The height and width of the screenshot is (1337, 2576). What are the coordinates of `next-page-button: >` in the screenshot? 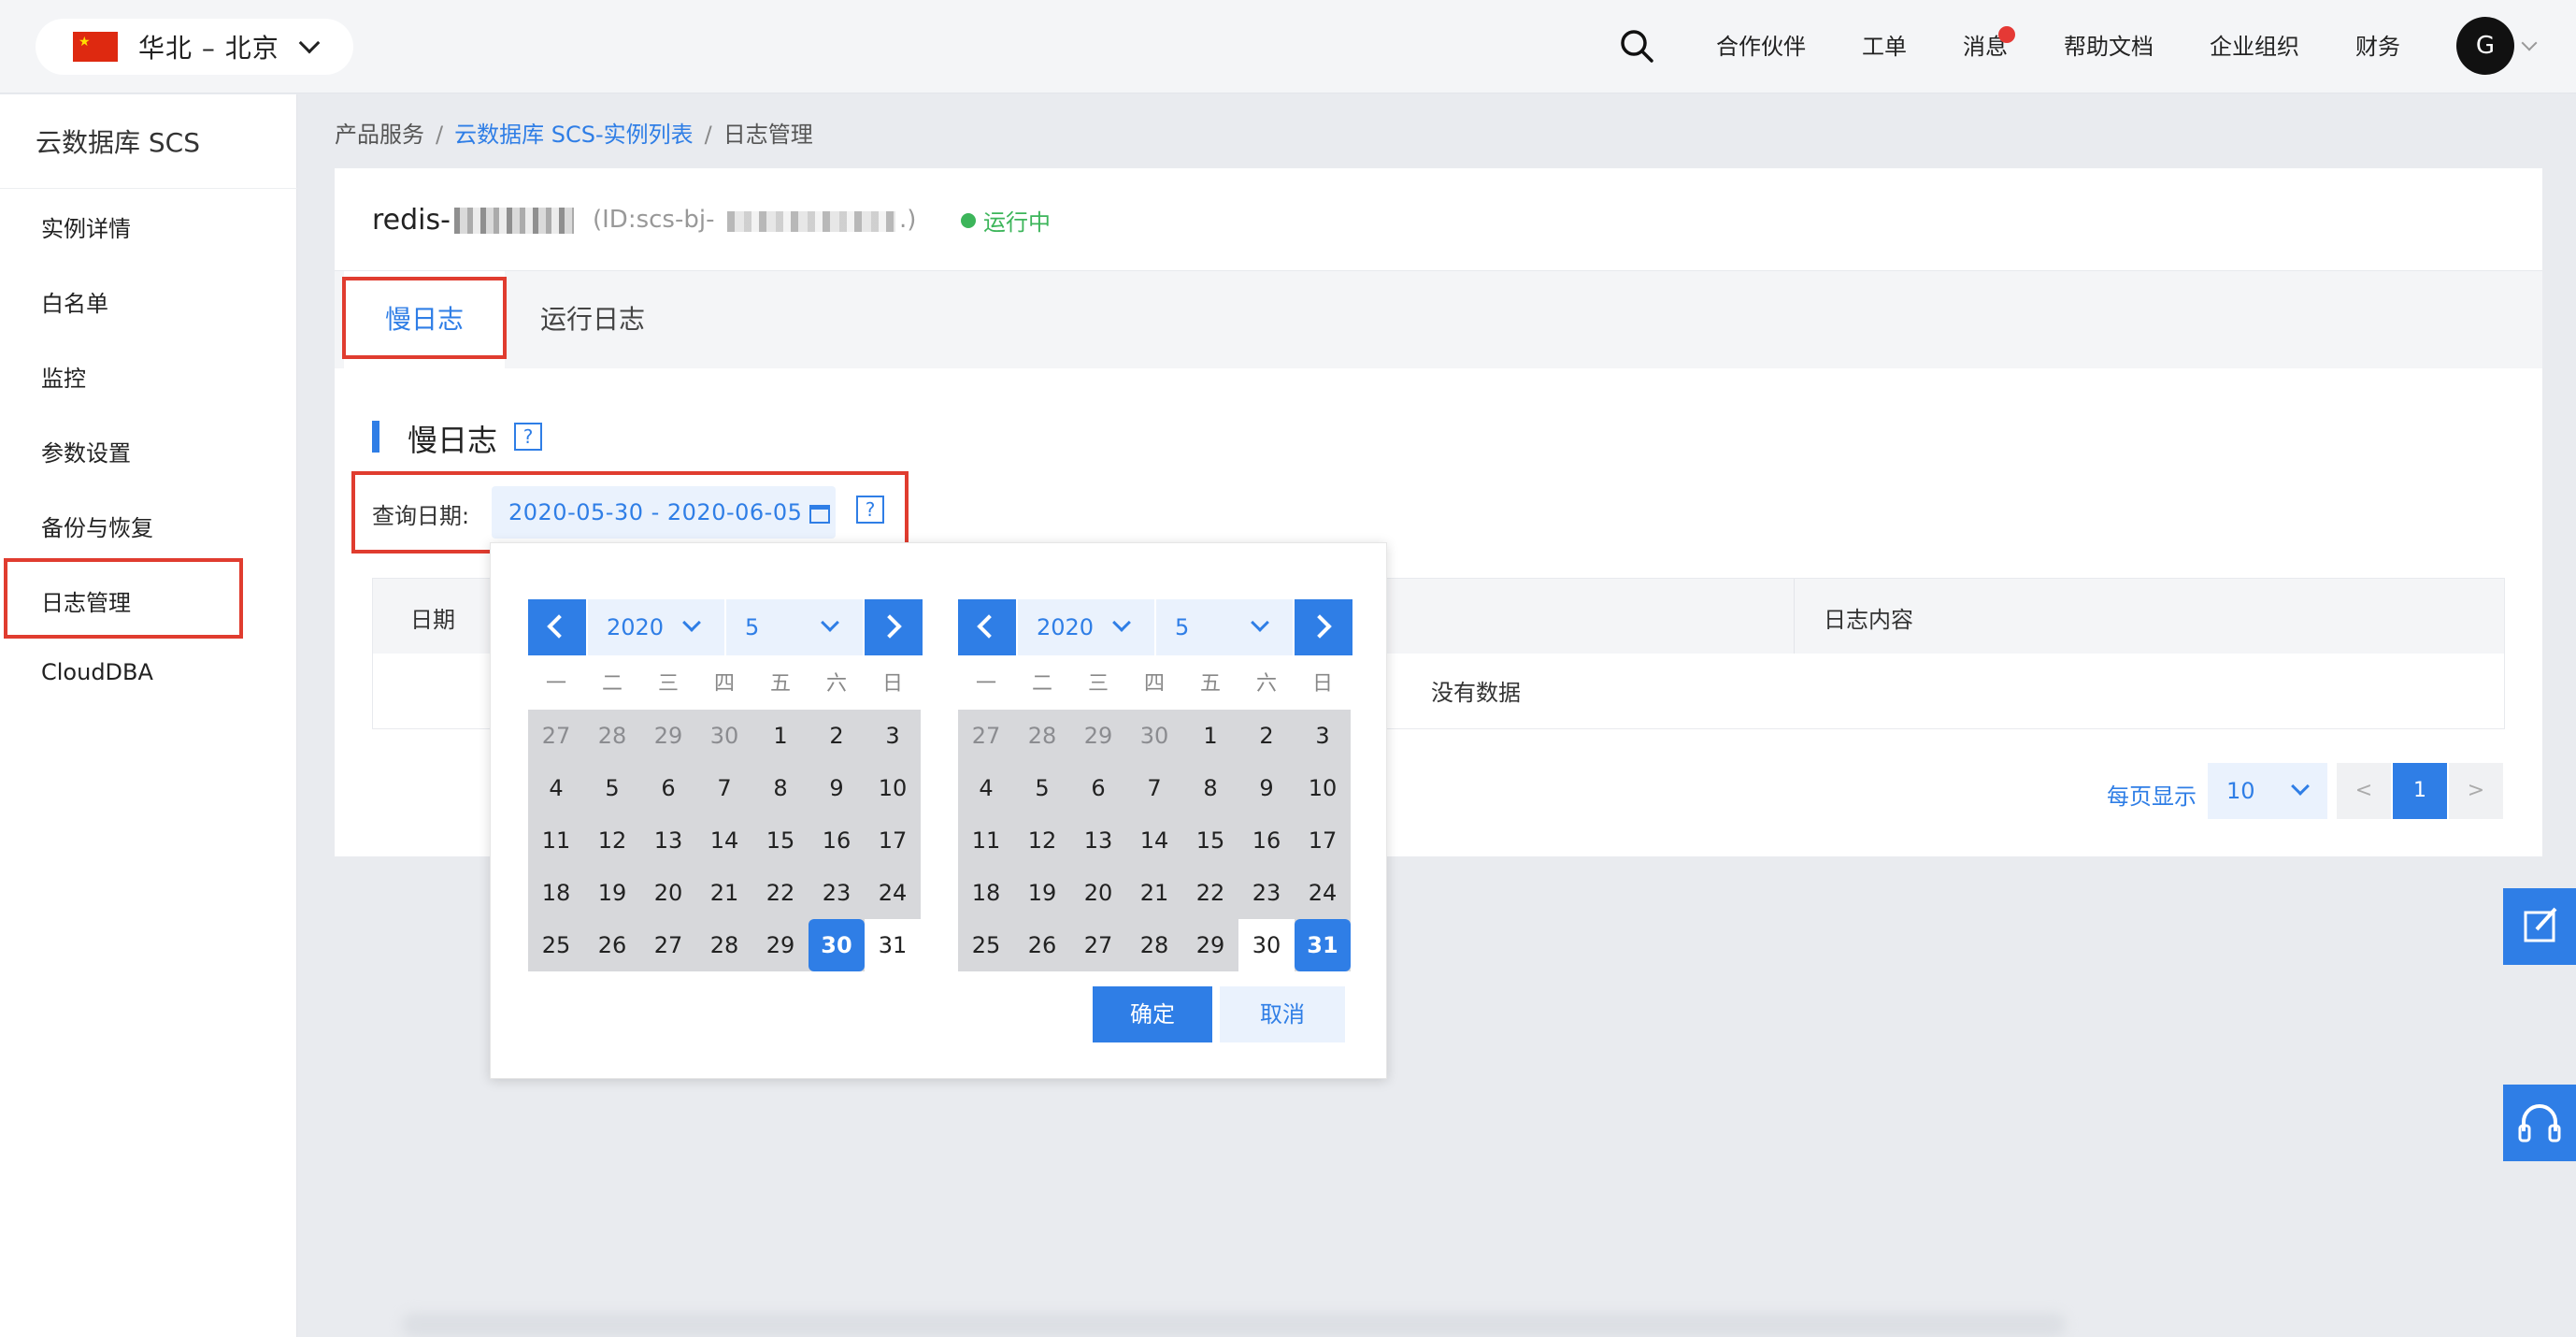 It's located at (2476, 791).